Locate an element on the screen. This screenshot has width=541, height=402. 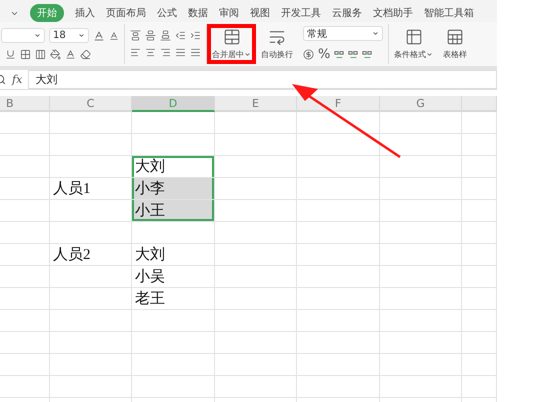
indent-decrease-icon is located at coordinates (180, 35).